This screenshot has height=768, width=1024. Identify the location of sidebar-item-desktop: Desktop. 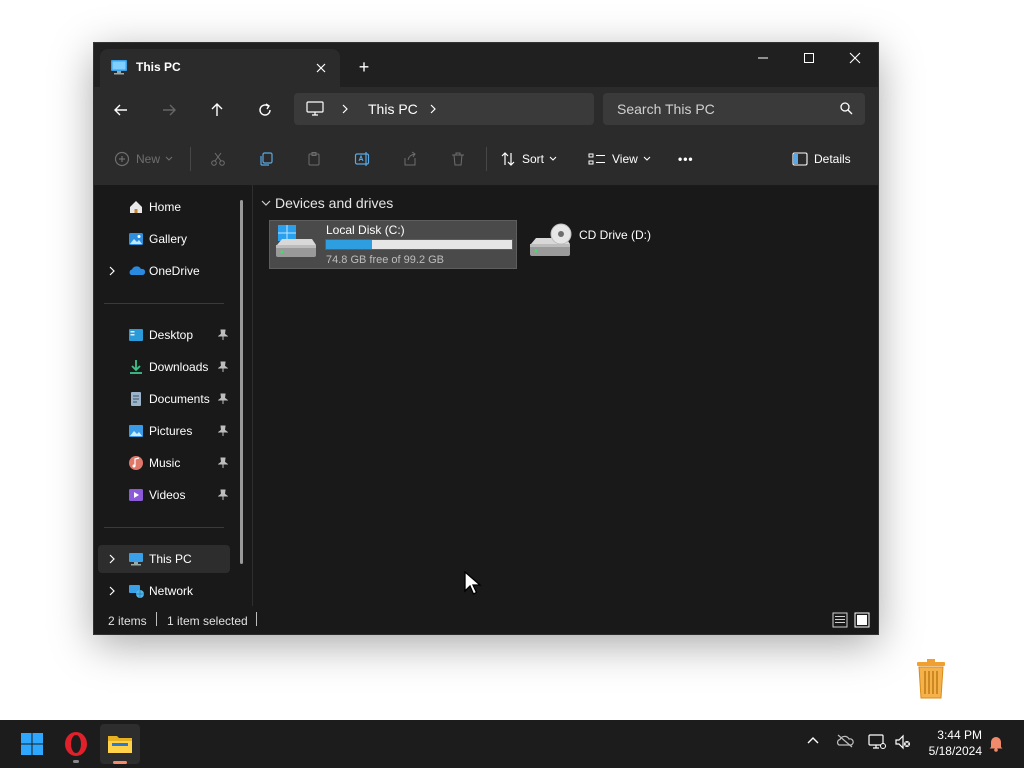
(164, 335).